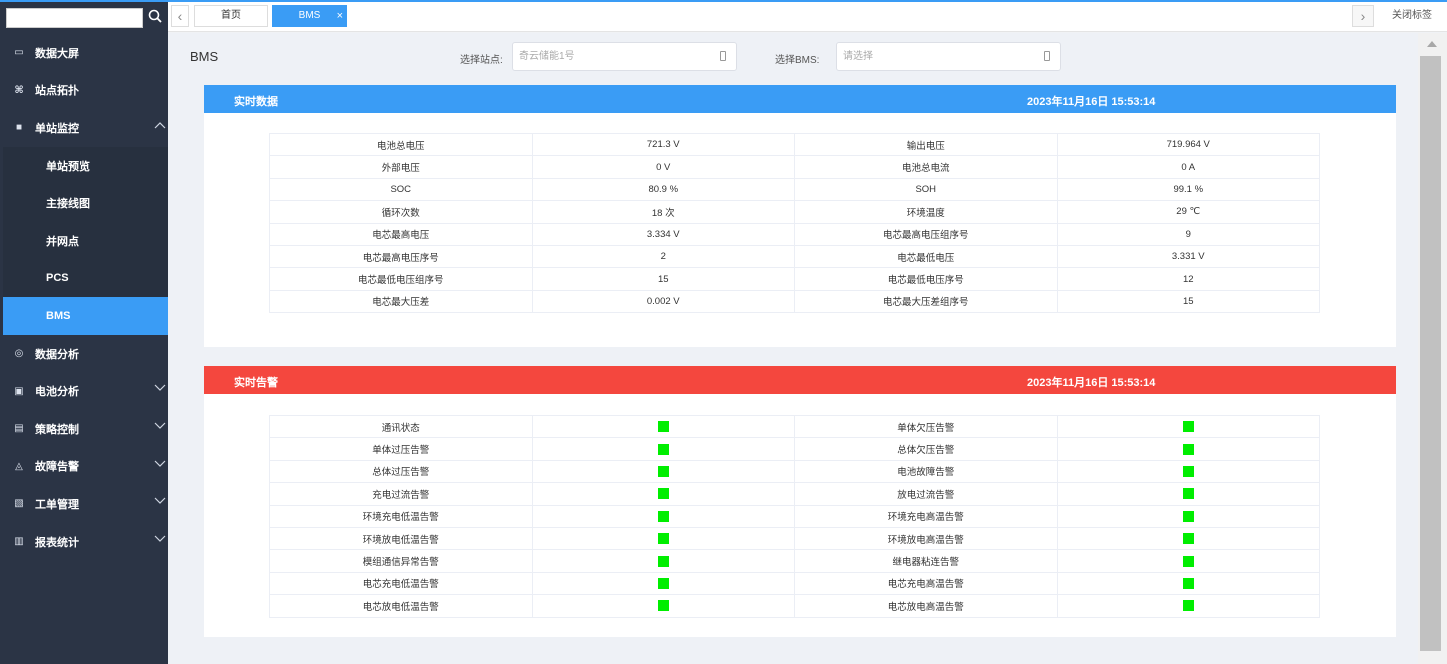 This screenshot has width=1447, height=664. Describe the element at coordinates (19, 354) in the screenshot. I see `analysis-icon: ◎` at that location.